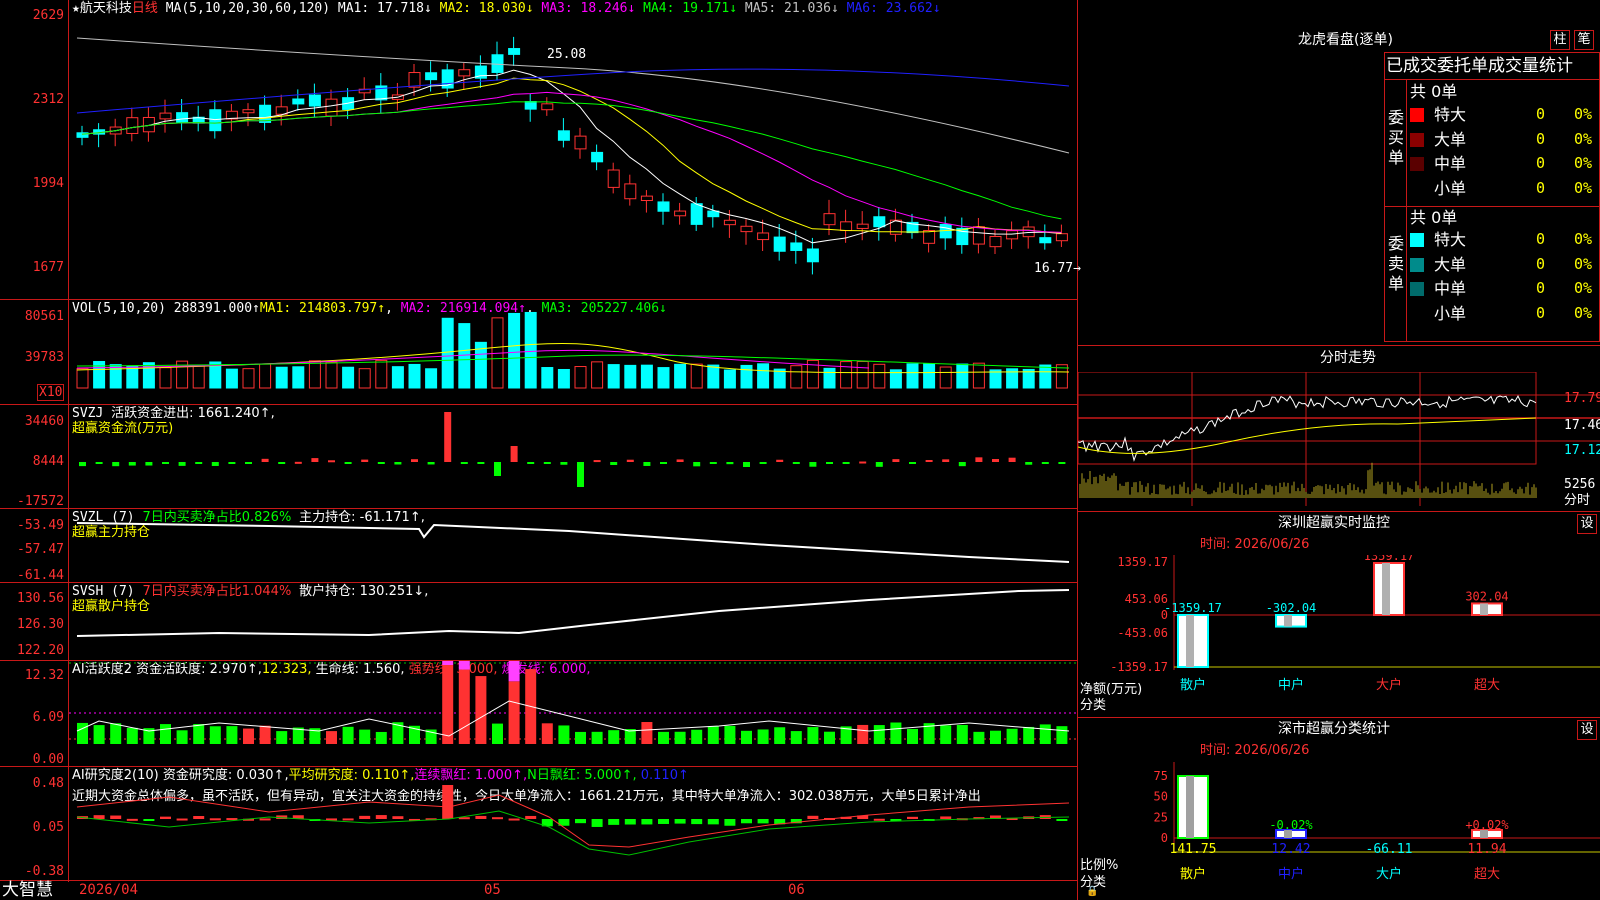  I want to click on svzj-ytick: 34460, so click(44, 421).